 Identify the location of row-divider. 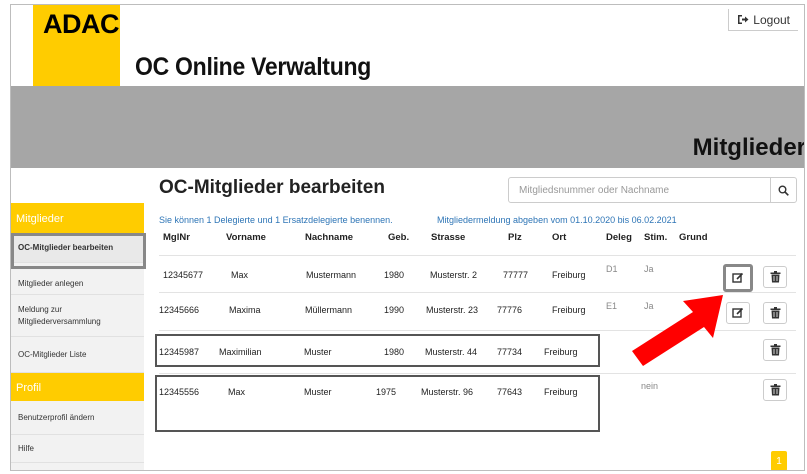
(477, 255).